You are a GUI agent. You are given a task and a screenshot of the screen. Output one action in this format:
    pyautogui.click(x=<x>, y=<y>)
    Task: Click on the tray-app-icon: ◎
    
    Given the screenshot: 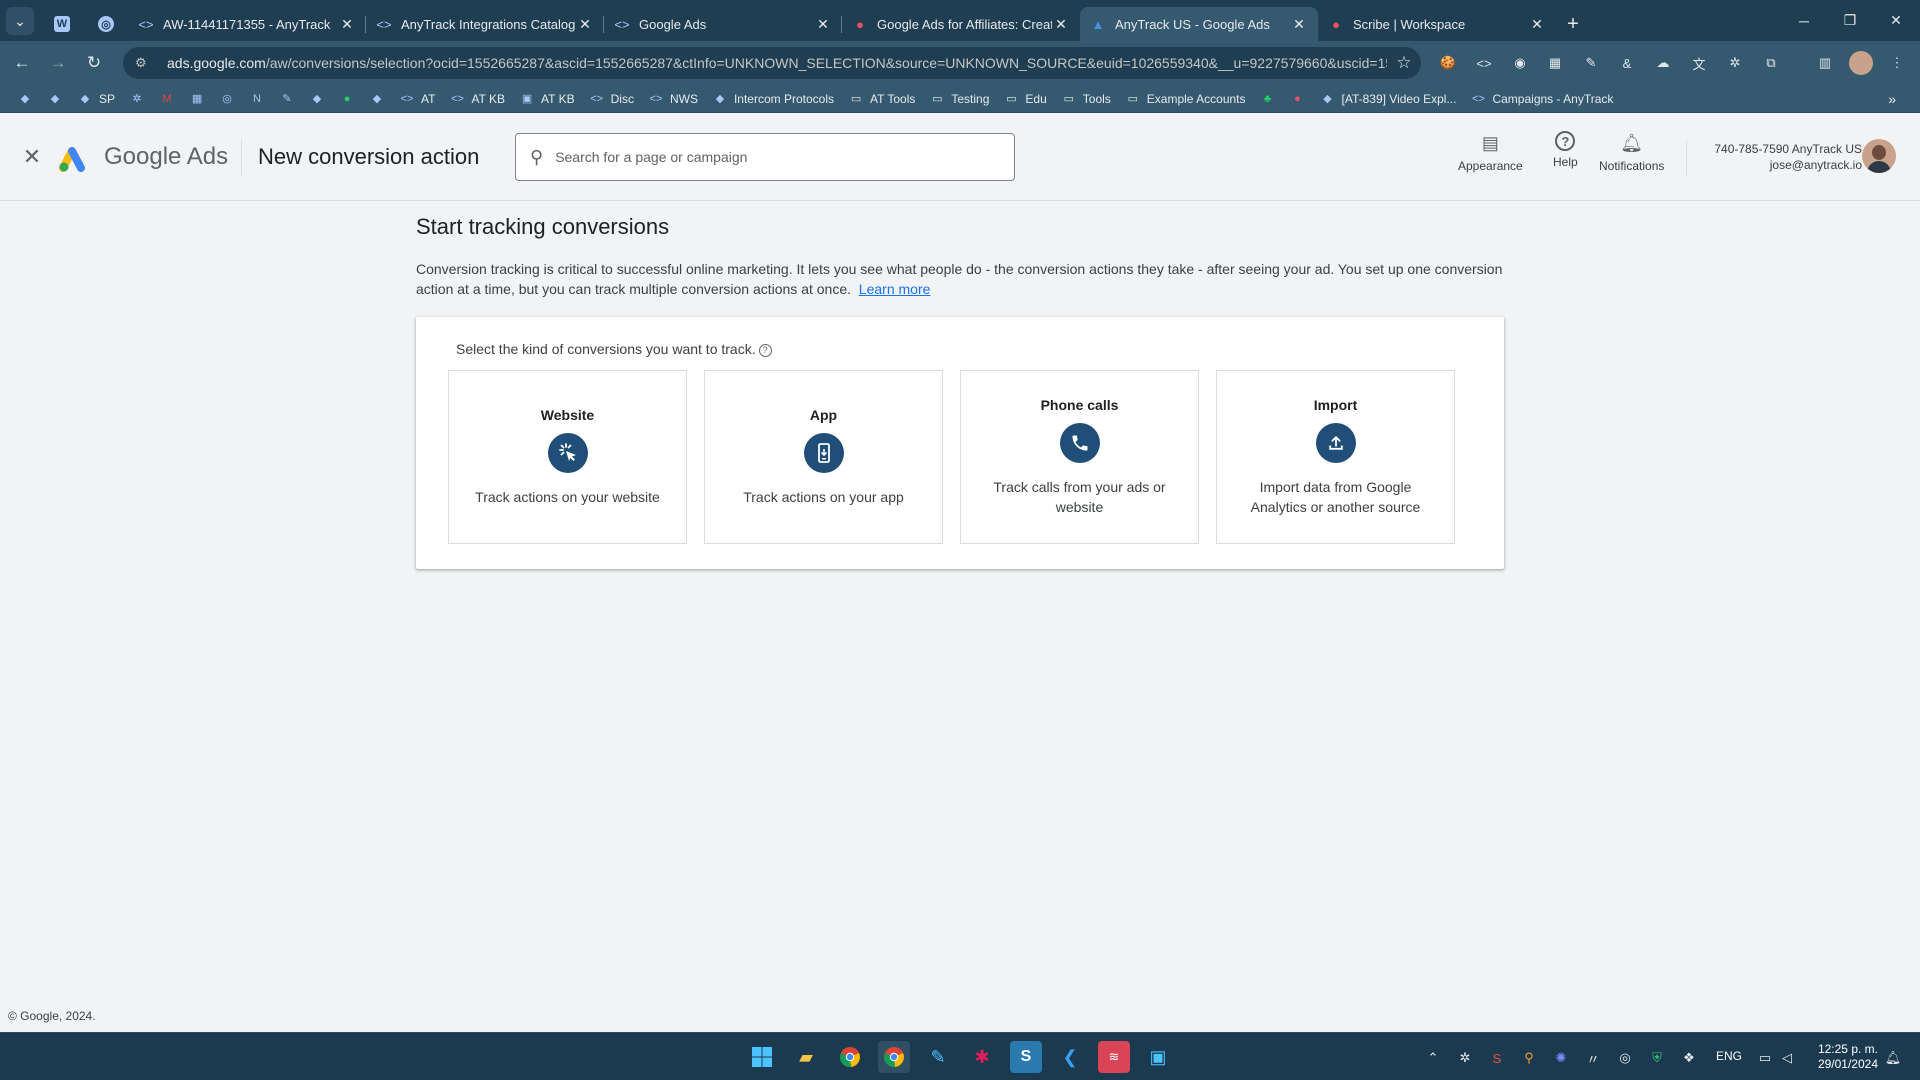 What is the action you would take?
    pyautogui.click(x=1625, y=1058)
    